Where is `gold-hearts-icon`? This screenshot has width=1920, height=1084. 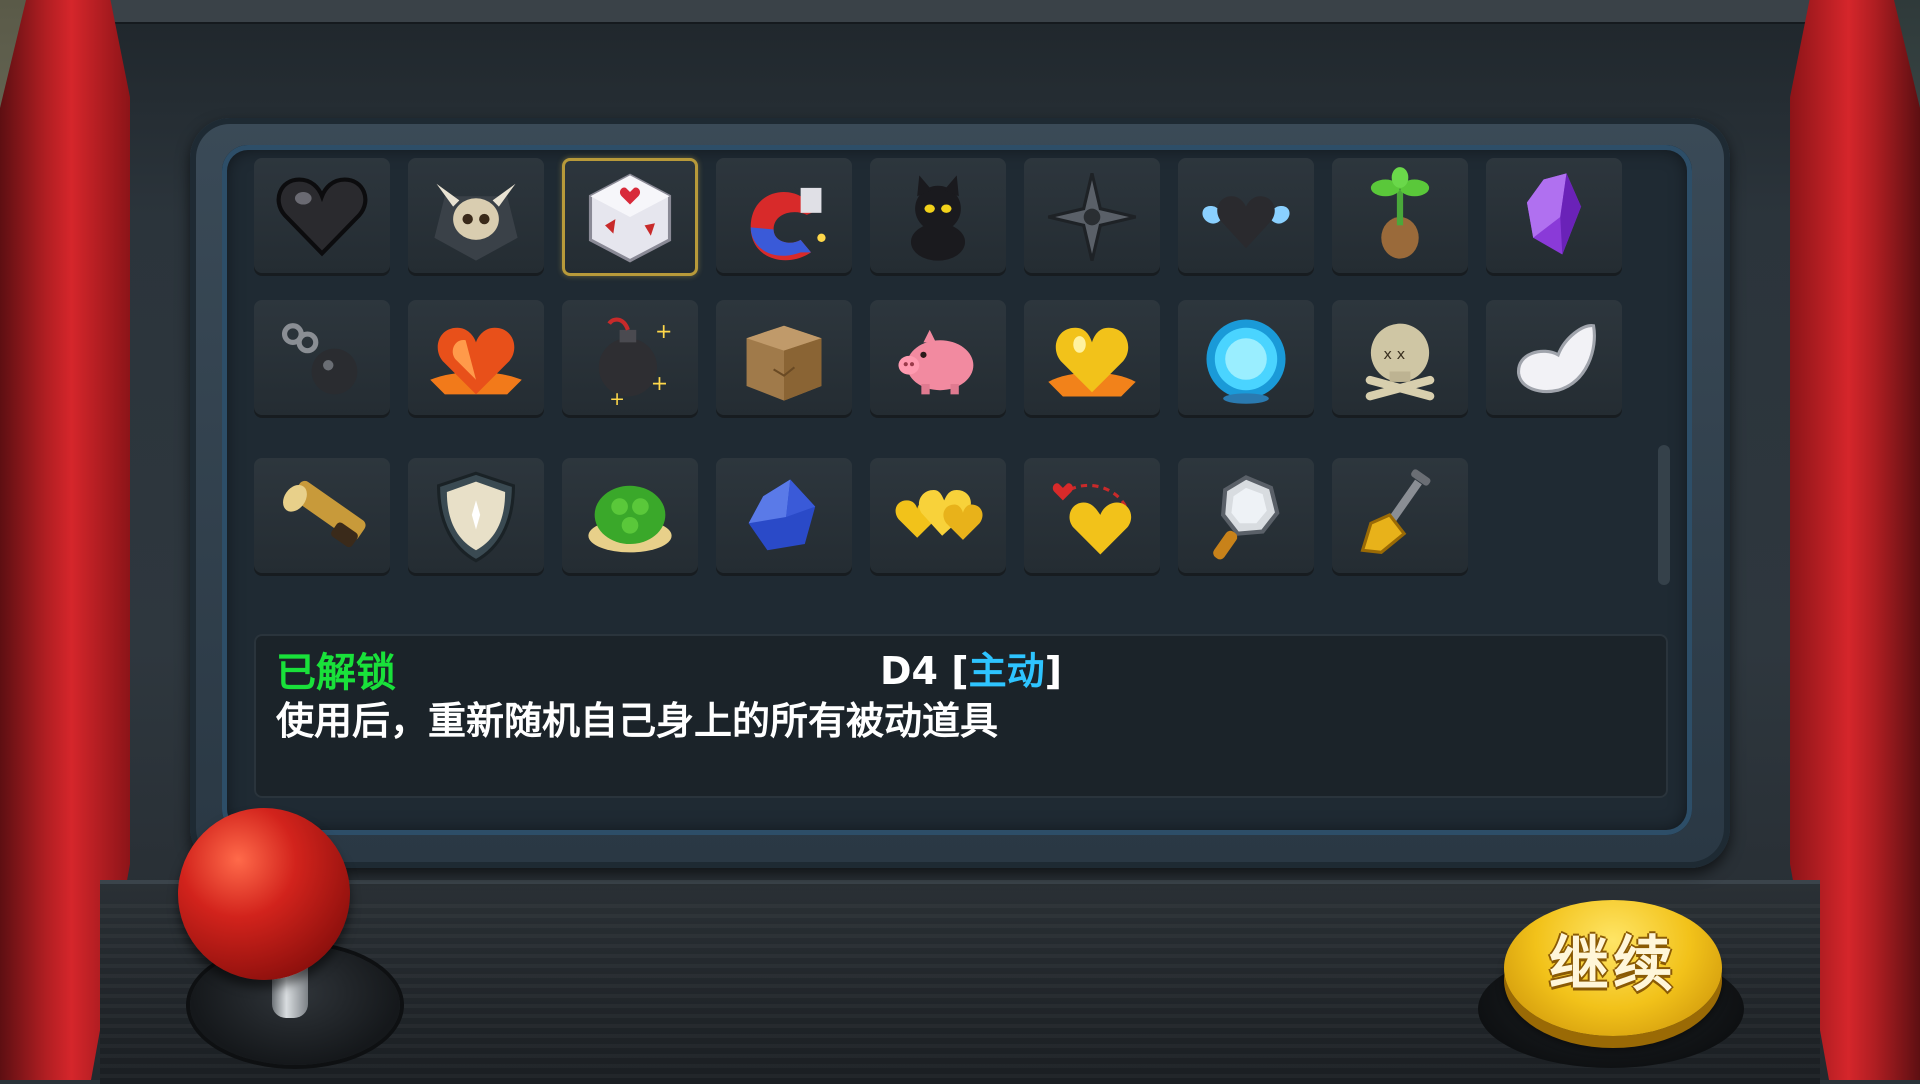
gold-hearts-icon is located at coordinates (939, 514).